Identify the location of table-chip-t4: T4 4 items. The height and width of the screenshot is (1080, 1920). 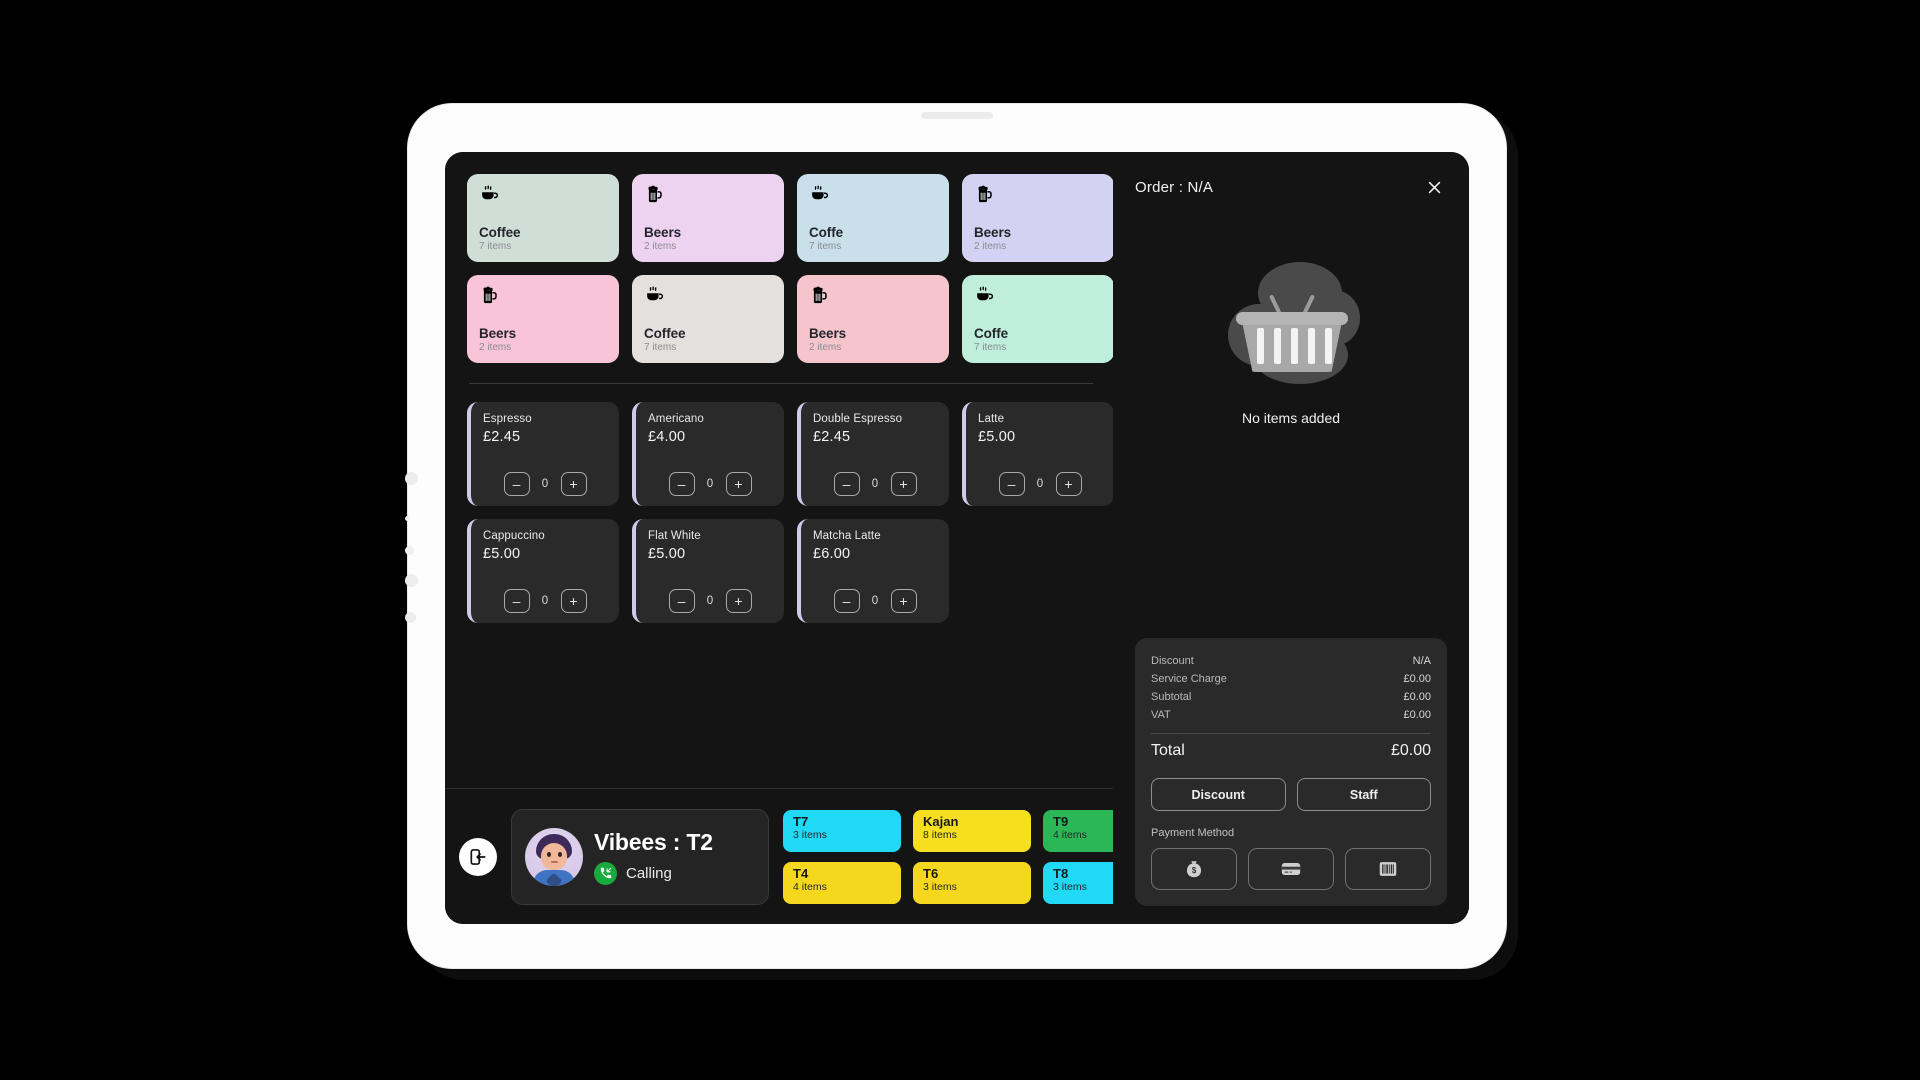
(842, 882).